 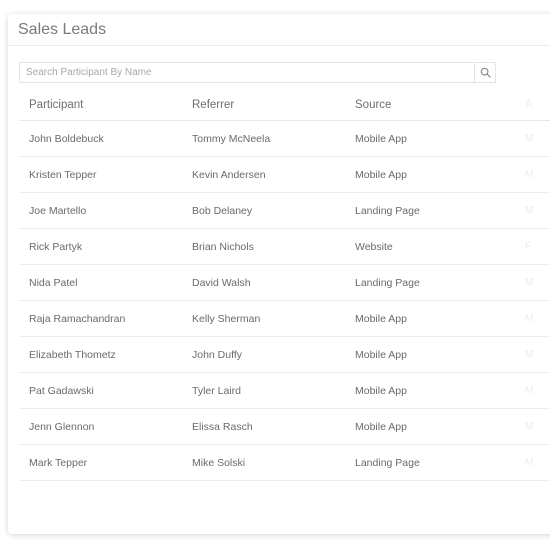 I want to click on page-title: Sales Leads, so click(x=62, y=29).